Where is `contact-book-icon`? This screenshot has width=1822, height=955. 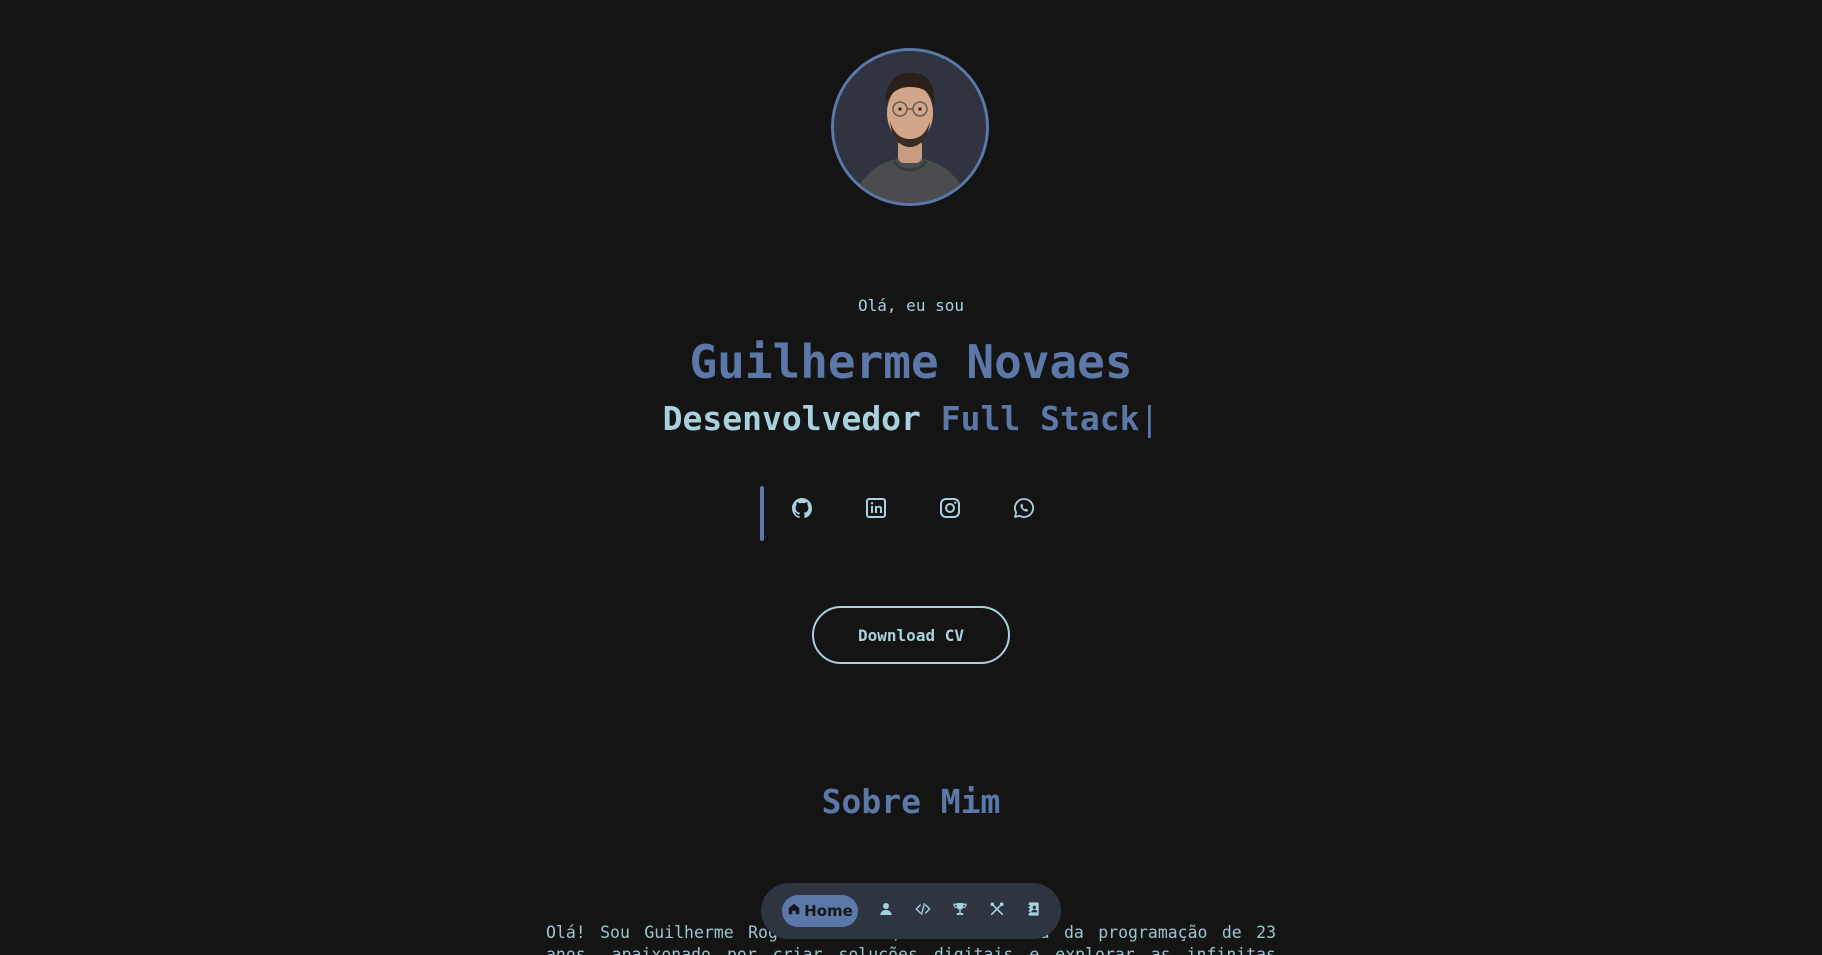
contact-book-icon is located at coordinates (1034, 911).